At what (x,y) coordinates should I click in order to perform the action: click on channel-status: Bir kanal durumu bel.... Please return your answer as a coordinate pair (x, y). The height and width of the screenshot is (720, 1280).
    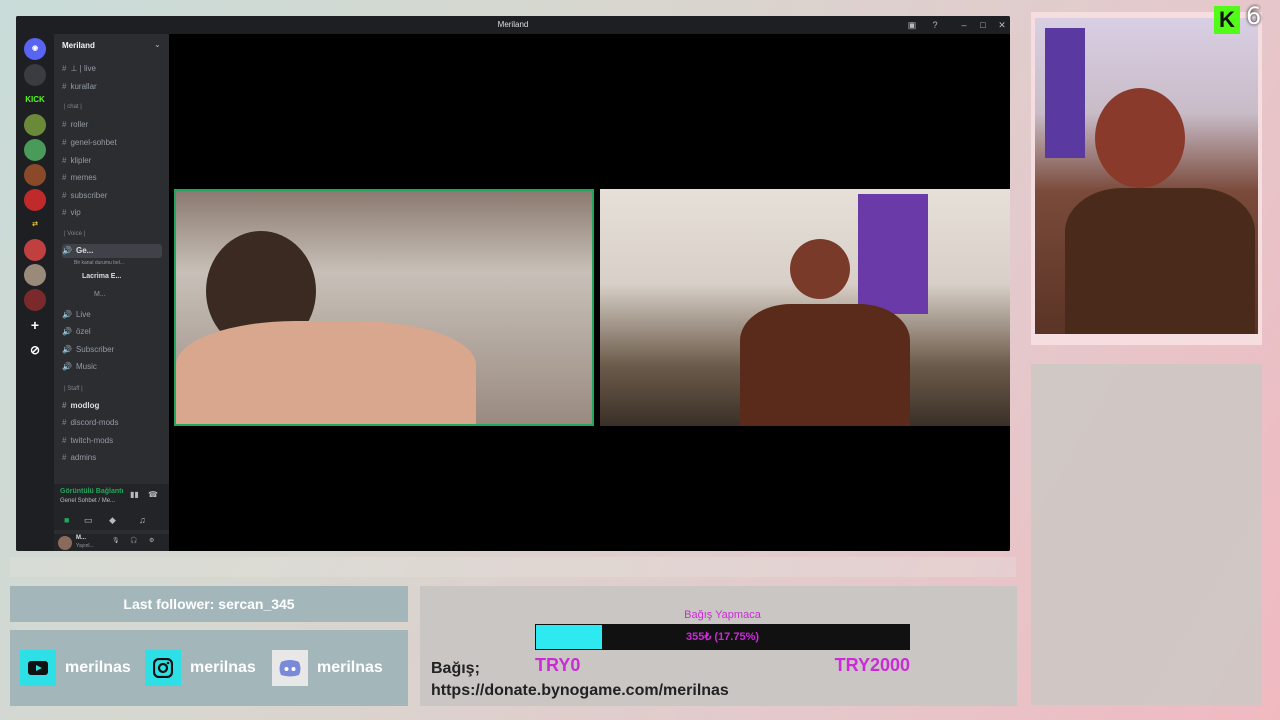
    Looking at the image, I should click on (99, 263).